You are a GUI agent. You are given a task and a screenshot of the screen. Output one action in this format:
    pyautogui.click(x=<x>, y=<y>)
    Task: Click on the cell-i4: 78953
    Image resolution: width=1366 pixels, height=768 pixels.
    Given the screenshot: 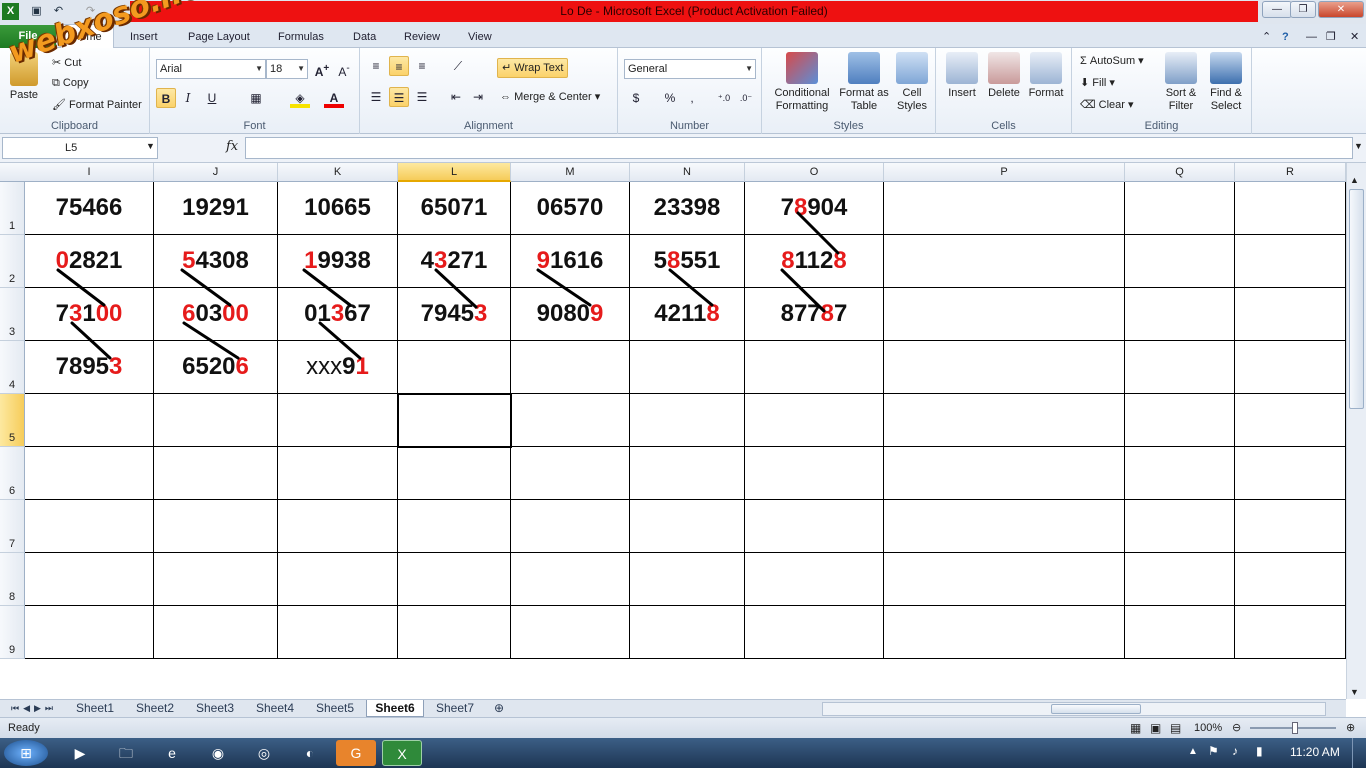 What is the action you would take?
    pyautogui.click(x=89, y=367)
    